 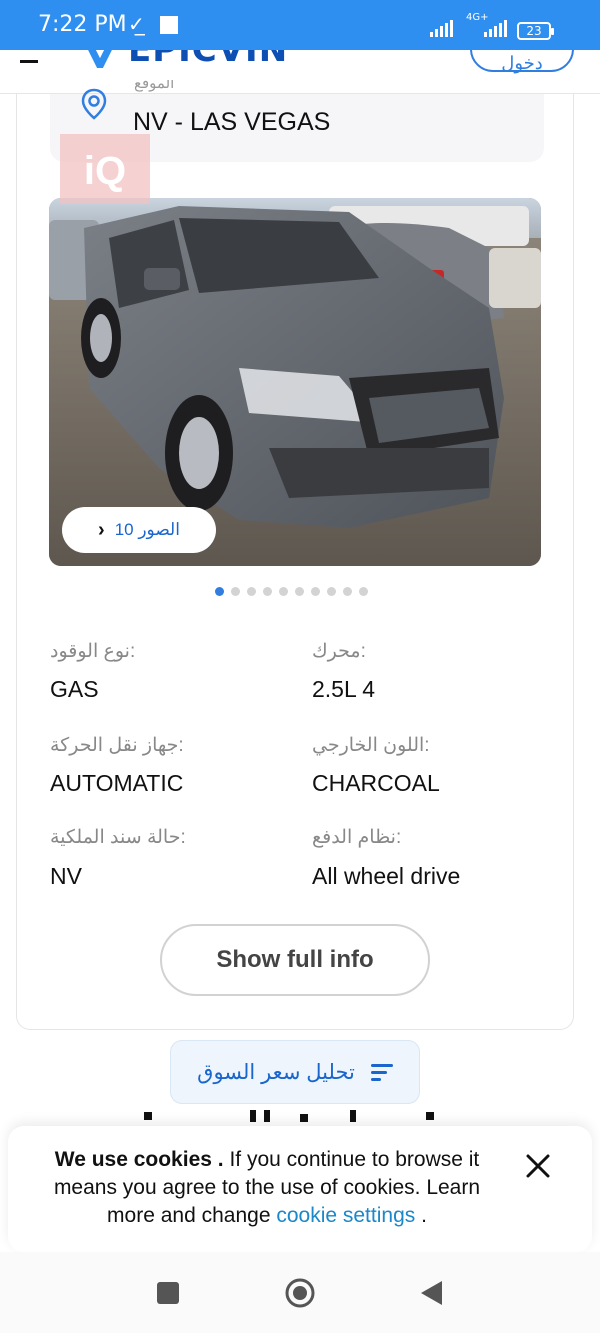 I want to click on cookie-end: ., so click(x=421, y=1215).